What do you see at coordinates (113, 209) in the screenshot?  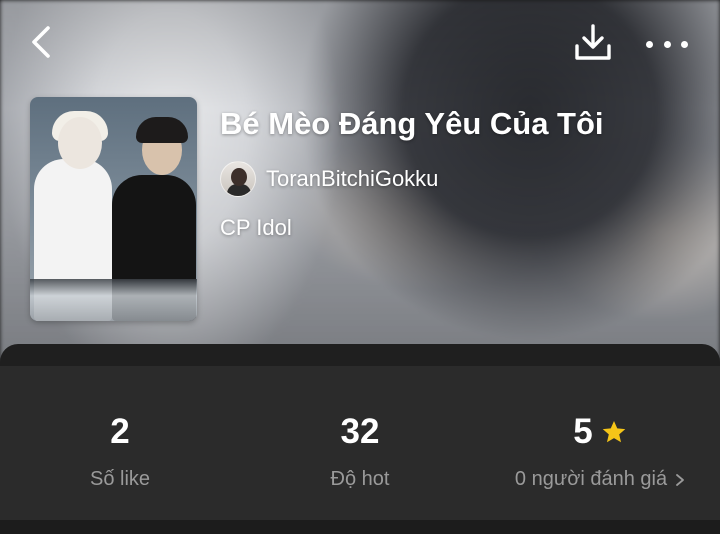 I see `story-cover-image` at bounding box center [113, 209].